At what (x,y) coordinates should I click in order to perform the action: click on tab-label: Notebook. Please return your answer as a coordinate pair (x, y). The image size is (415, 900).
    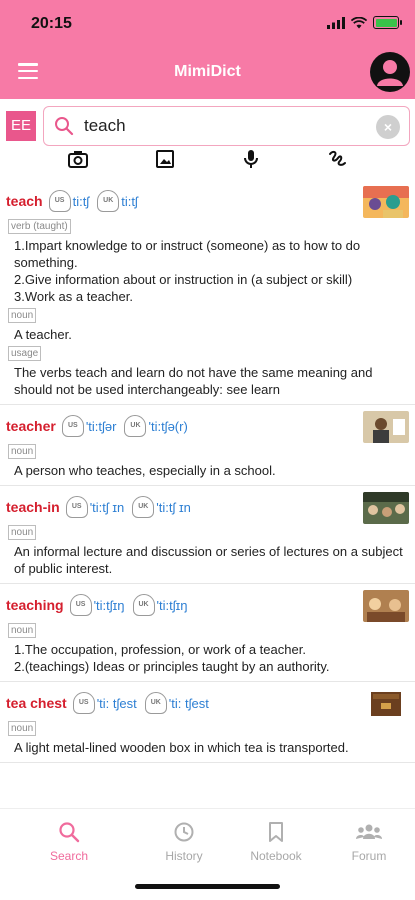
    Looking at the image, I should click on (276, 856).